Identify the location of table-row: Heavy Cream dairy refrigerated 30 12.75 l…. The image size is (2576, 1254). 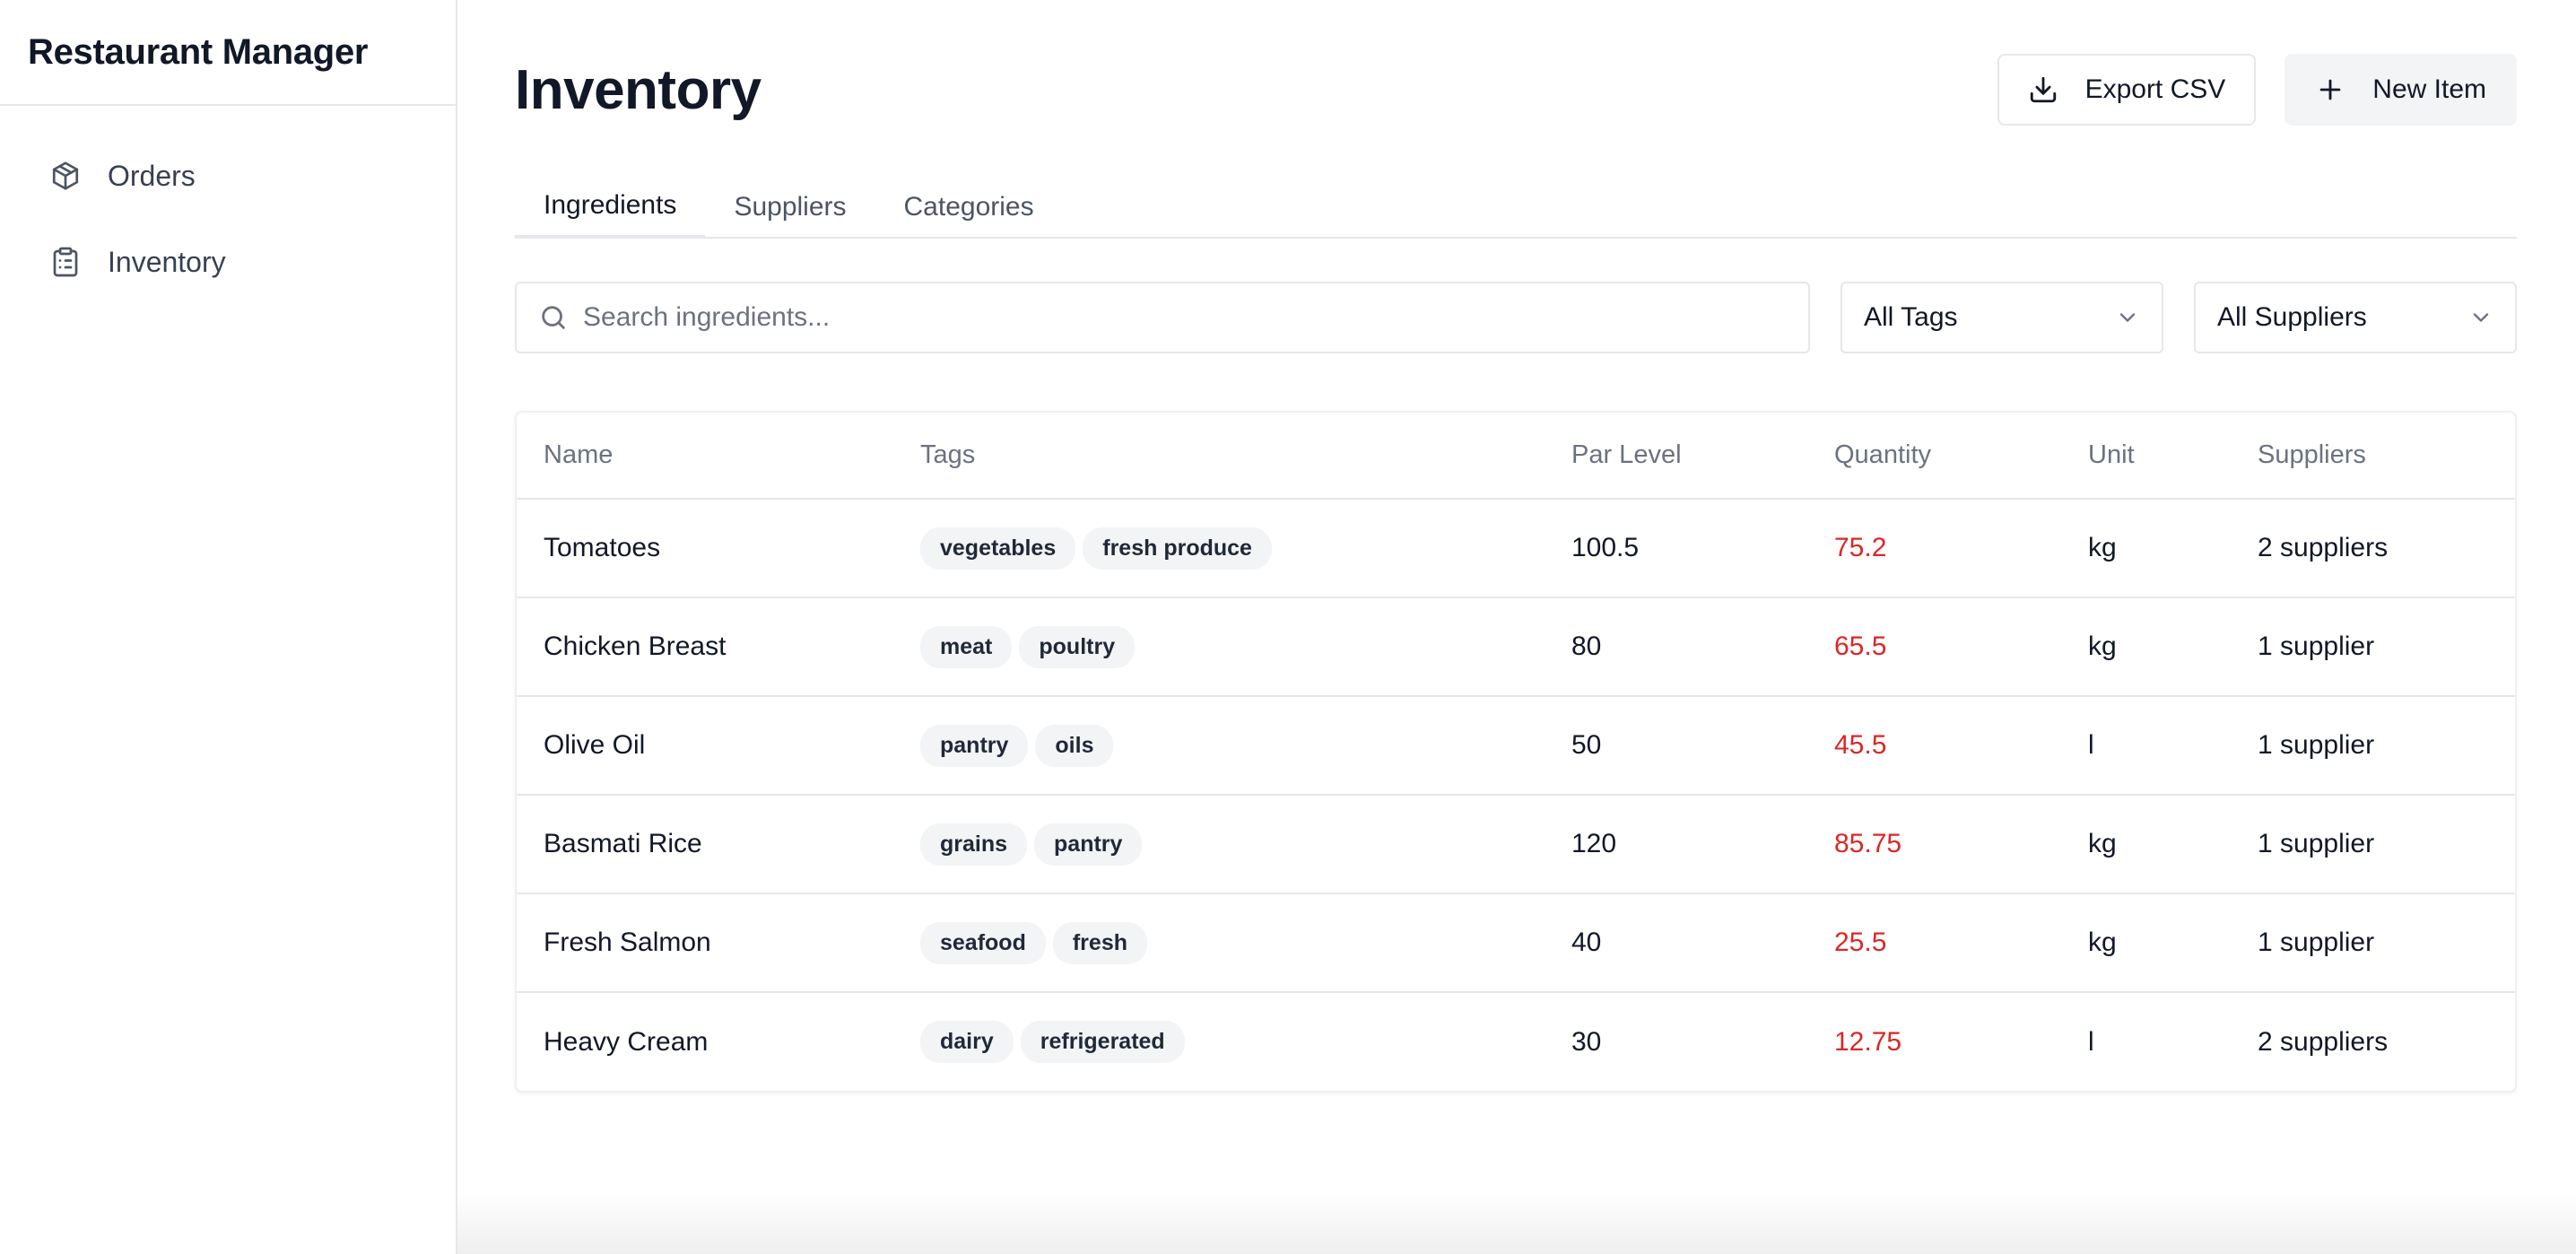
(1516, 1041).